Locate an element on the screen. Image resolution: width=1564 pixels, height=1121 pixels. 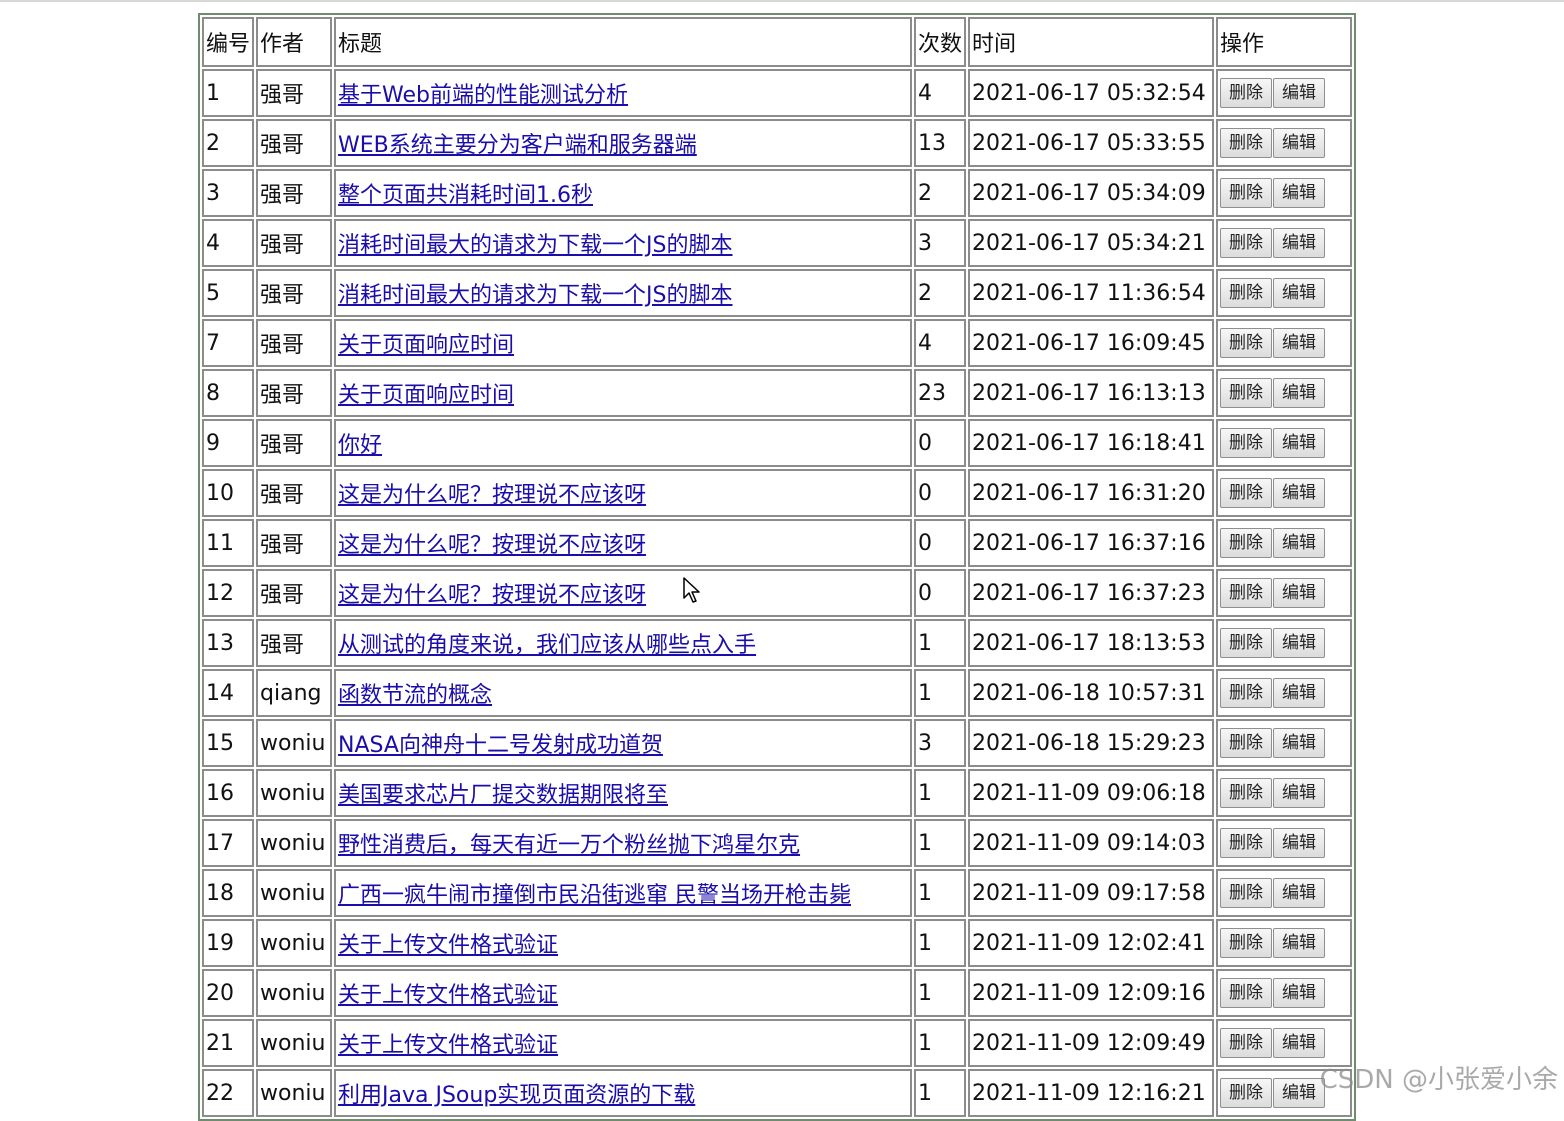
post-title-link: 基于Web前端的性能测试分析 is located at coordinates (483, 95).